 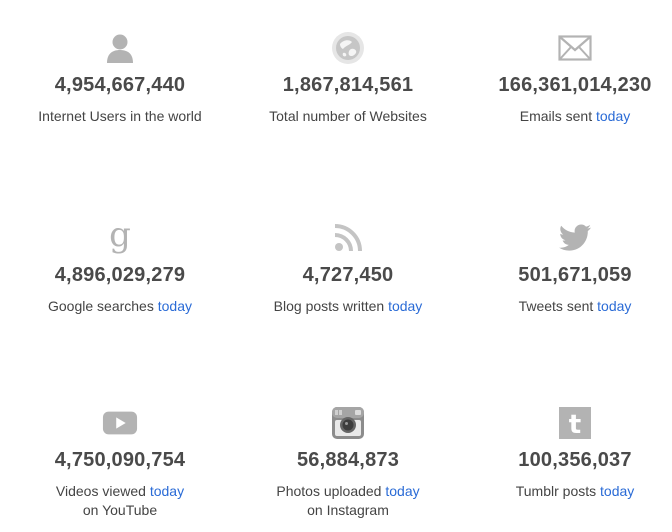 I want to click on stat-label: Blog posts written today, so click(x=348, y=306).